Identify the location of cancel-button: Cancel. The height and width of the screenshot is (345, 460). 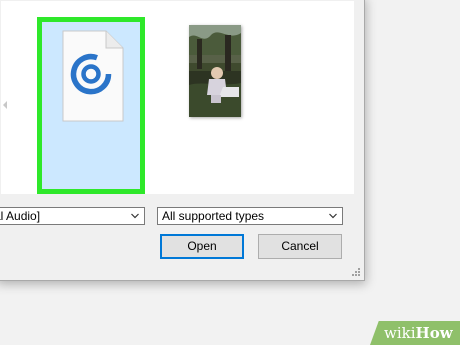
(300, 246).